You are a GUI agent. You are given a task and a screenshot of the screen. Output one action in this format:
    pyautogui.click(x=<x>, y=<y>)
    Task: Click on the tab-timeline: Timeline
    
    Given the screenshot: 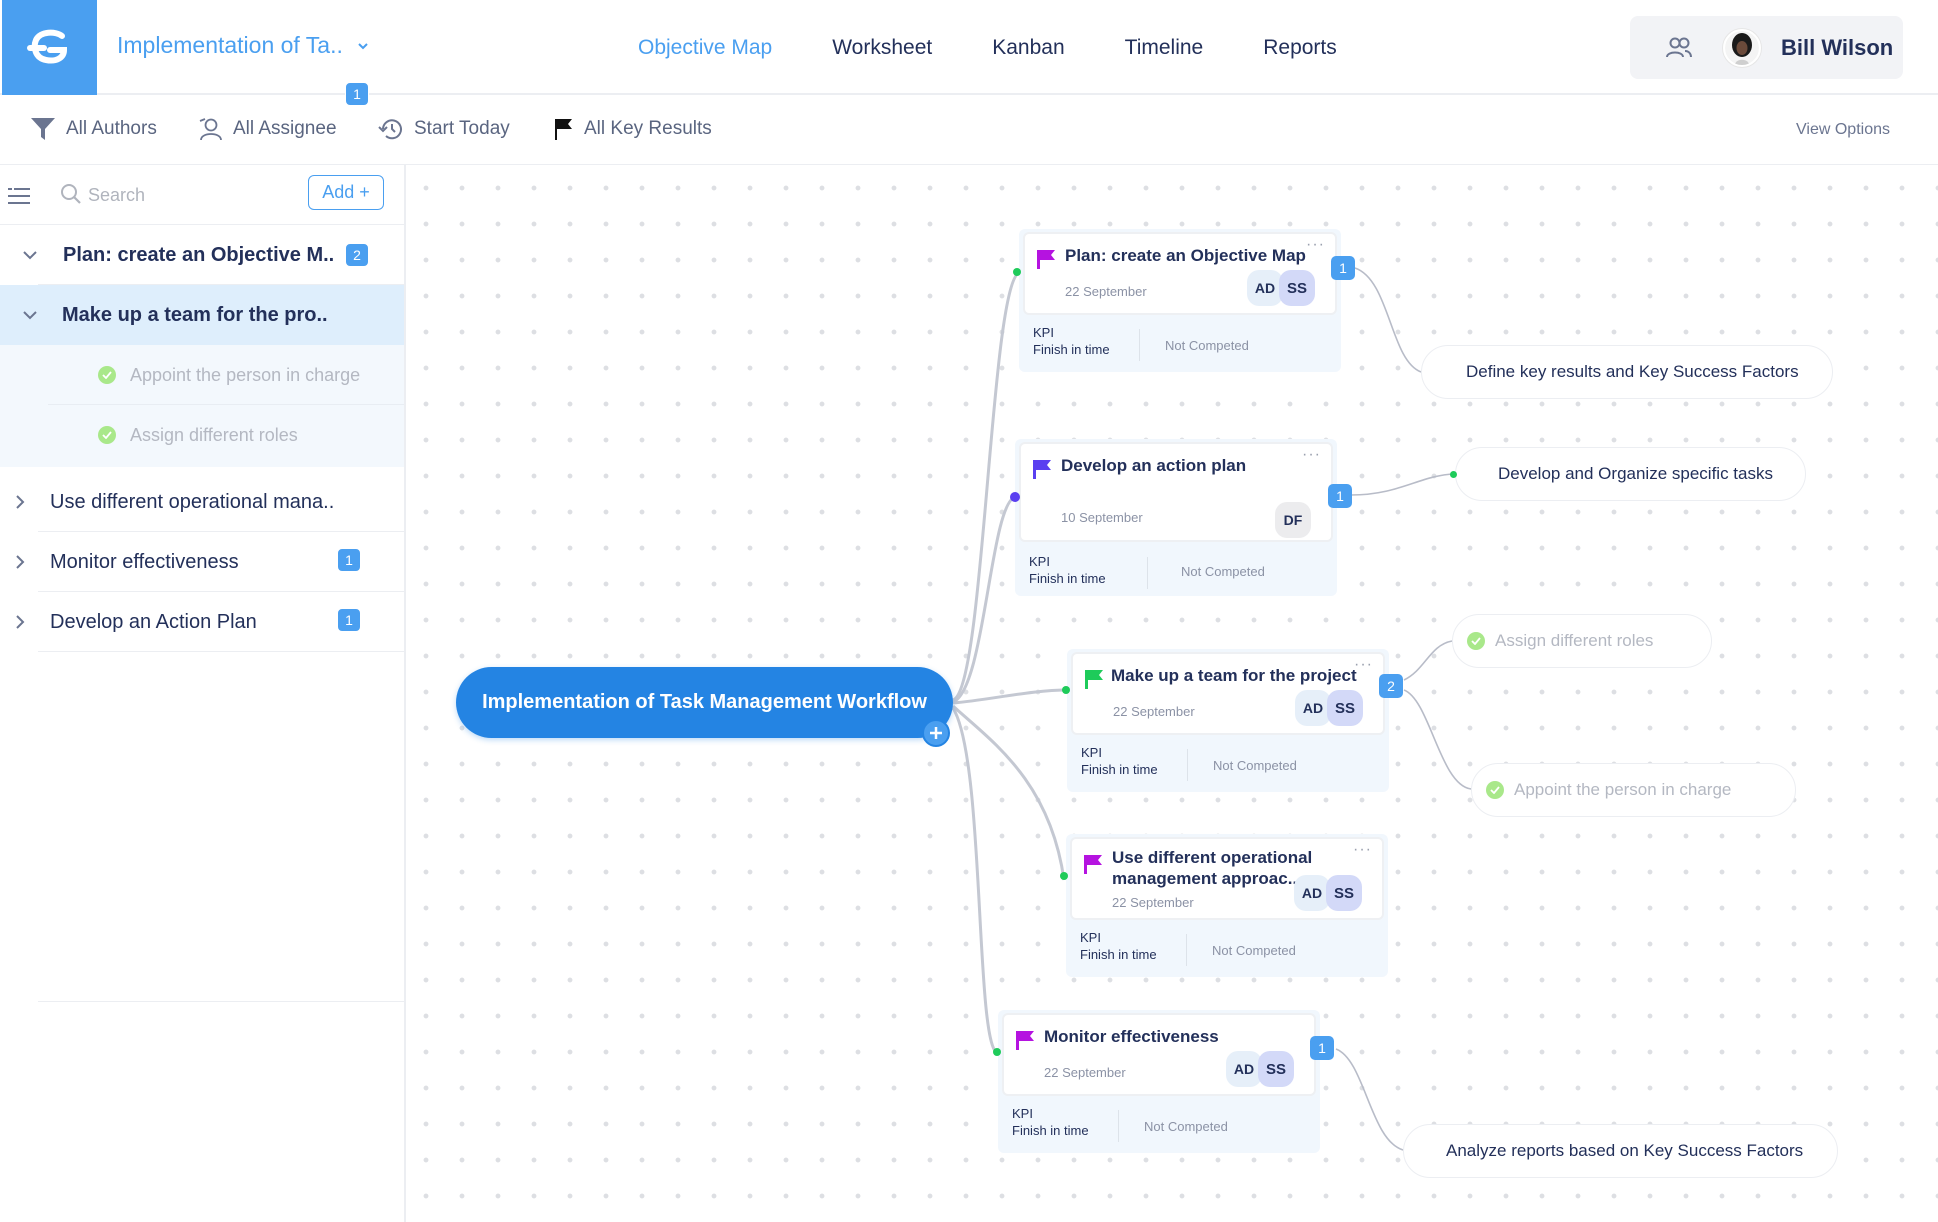 What is the action you would take?
    pyautogui.click(x=1164, y=48)
    